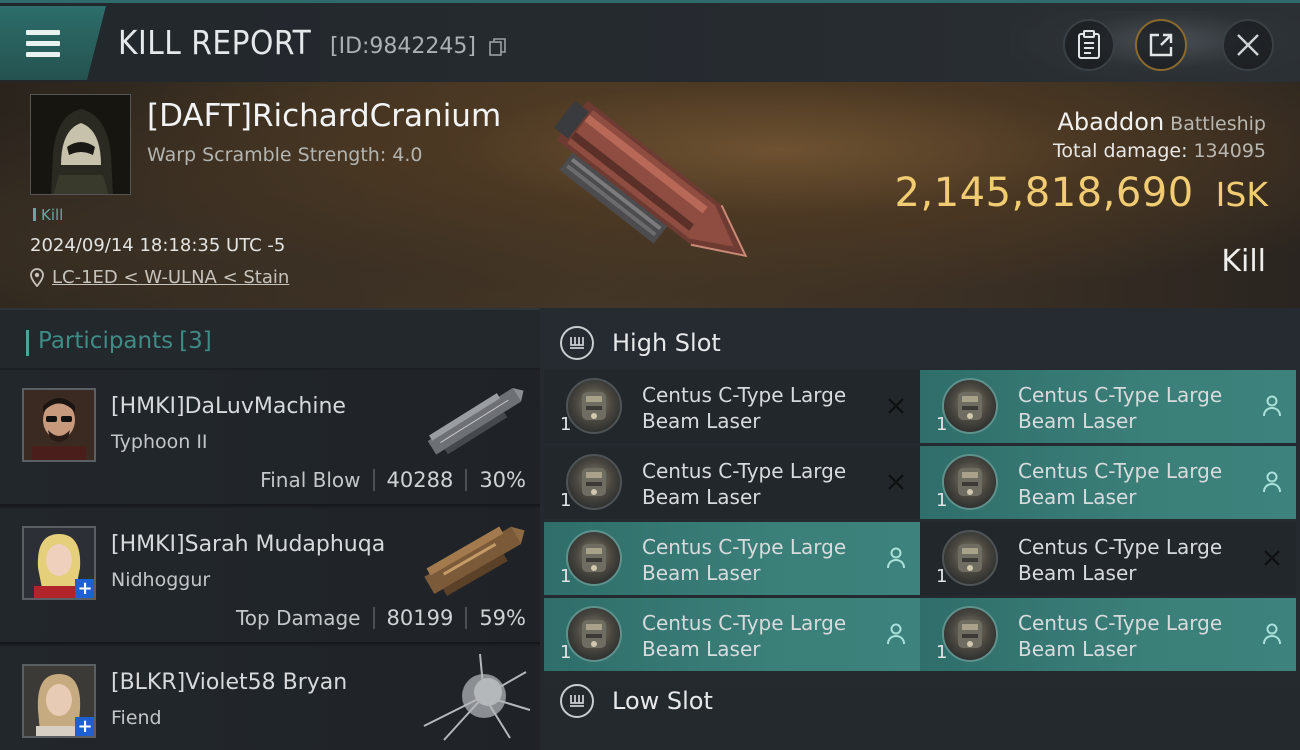 Image resolution: width=1300 pixels, height=750 pixels. I want to click on high-slot-header: High Slot, so click(920, 343).